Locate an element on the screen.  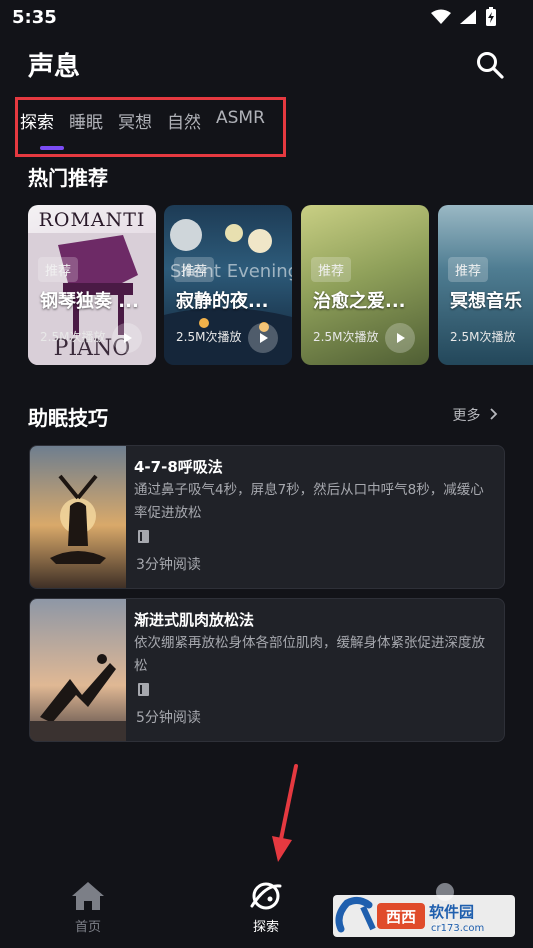
nav-explore: 探索 is located at coordinates (266, 907).